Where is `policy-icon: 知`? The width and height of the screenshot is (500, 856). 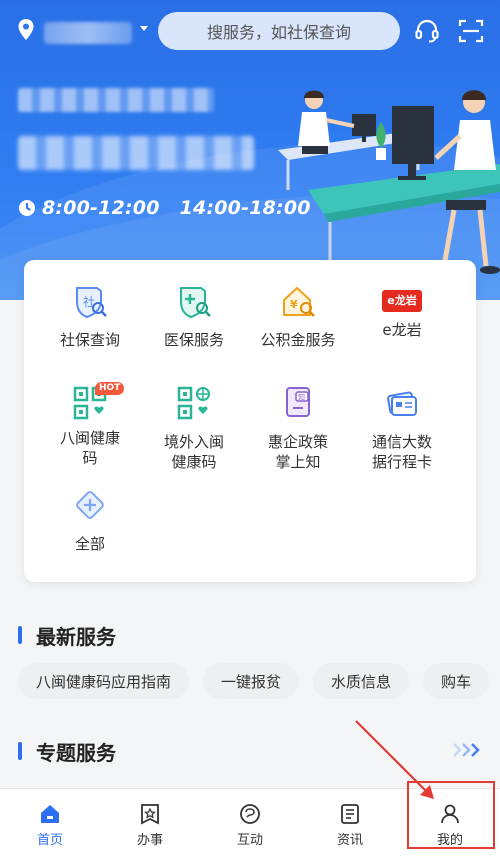 policy-icon: 知 is located at coordinates (298, 402).